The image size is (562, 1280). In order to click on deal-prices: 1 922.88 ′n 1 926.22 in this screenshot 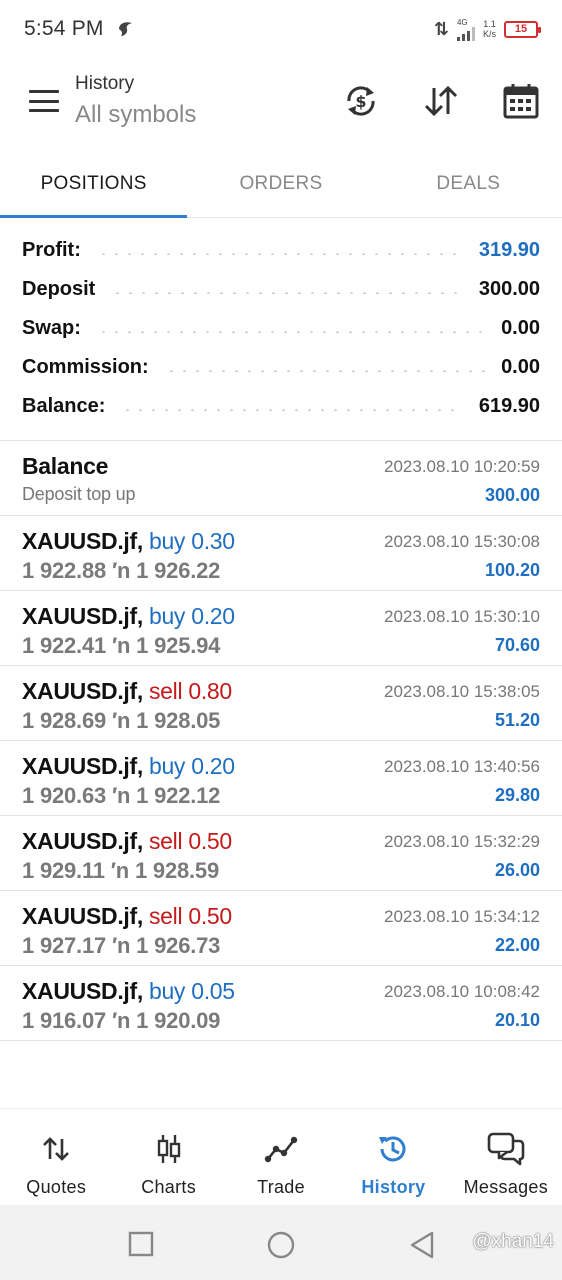, I will do `click(121, 570)`.